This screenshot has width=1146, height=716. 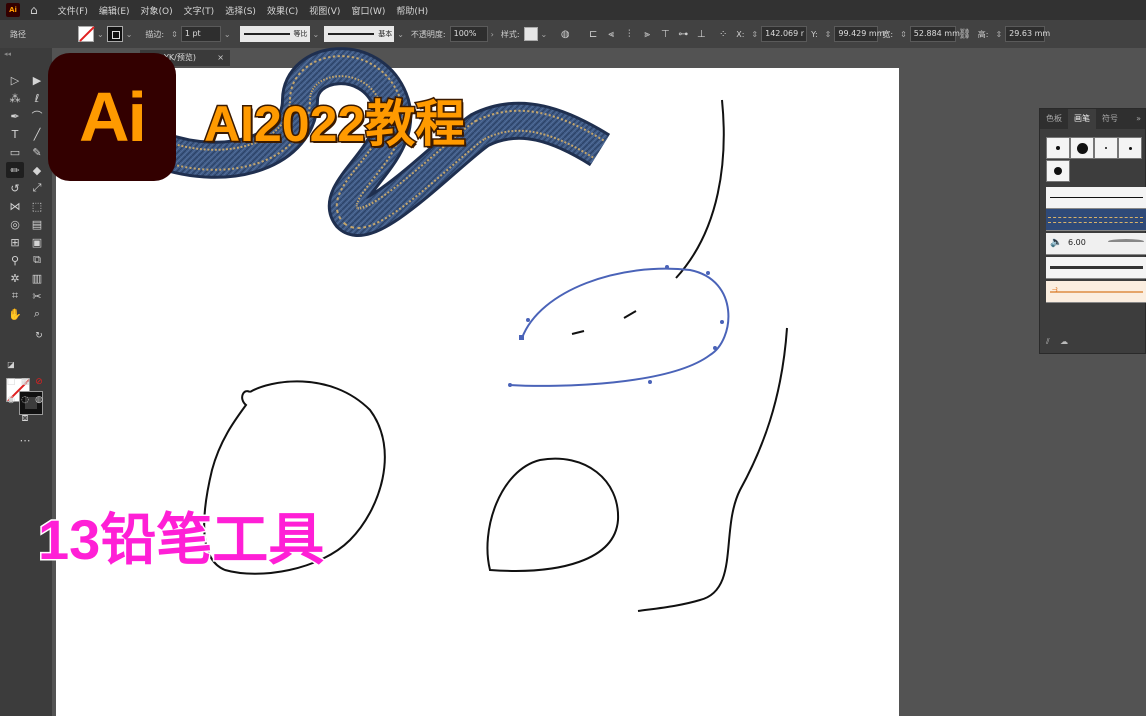 What do you see at coordinates (1058, 148) in the screenshot?
I see `brush-dot-small` at bounding box center [1058, 148].